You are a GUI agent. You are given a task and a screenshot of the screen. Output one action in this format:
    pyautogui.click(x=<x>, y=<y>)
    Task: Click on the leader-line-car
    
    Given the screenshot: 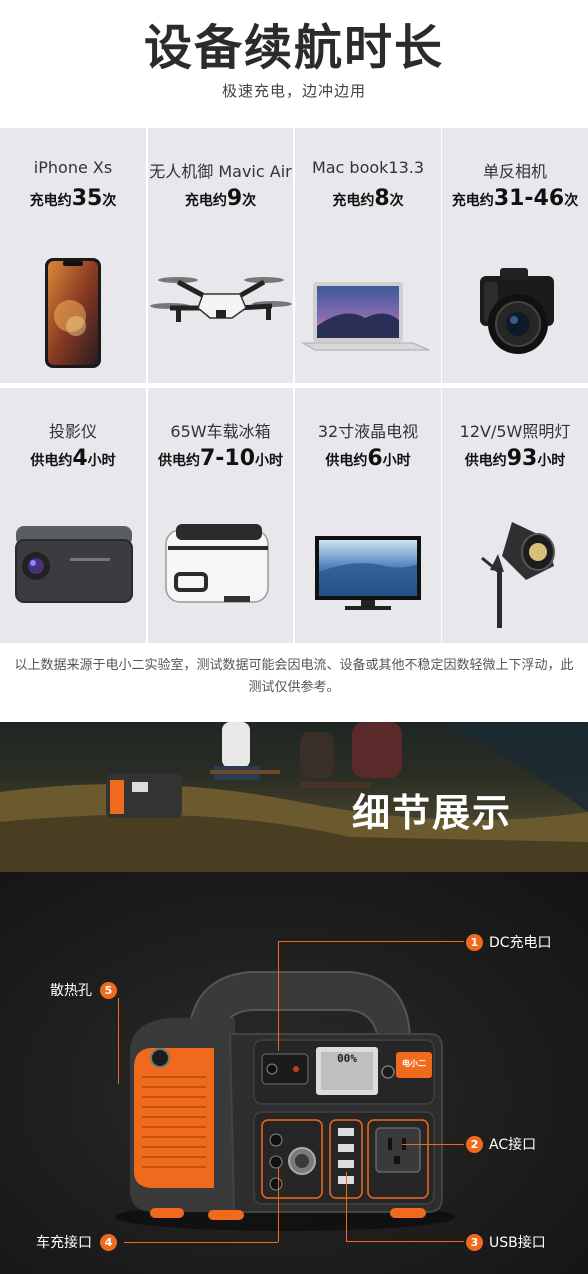 What is the action you would take?
    pyautogui.click(x=201, y=1242)
    